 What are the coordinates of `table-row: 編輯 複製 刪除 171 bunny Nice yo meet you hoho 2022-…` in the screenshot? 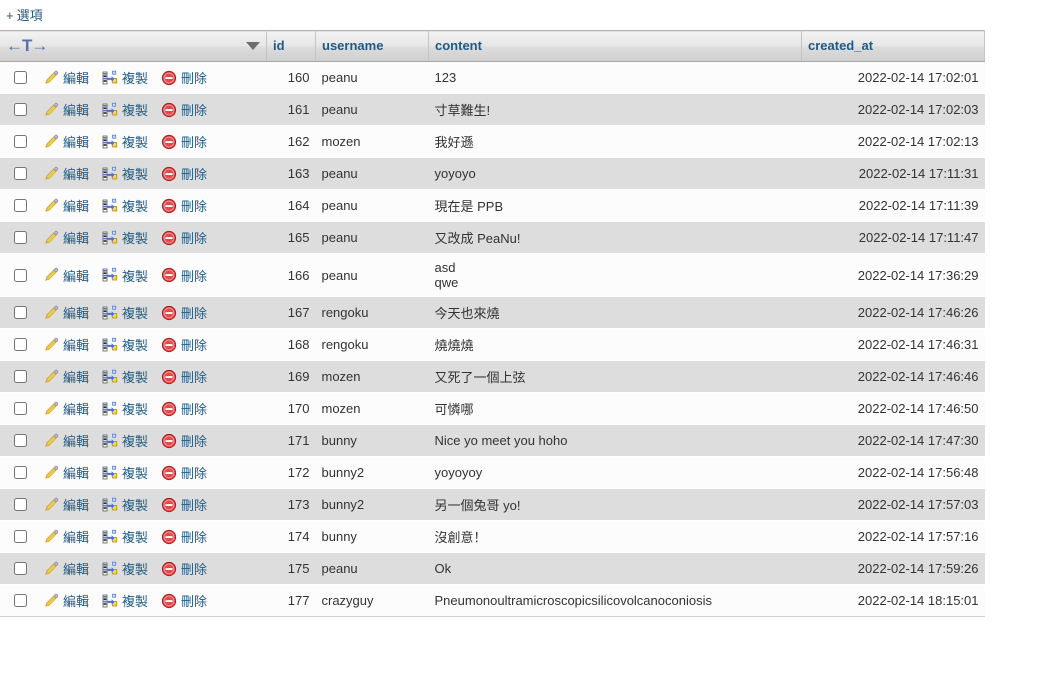 It's located at (492, 441).